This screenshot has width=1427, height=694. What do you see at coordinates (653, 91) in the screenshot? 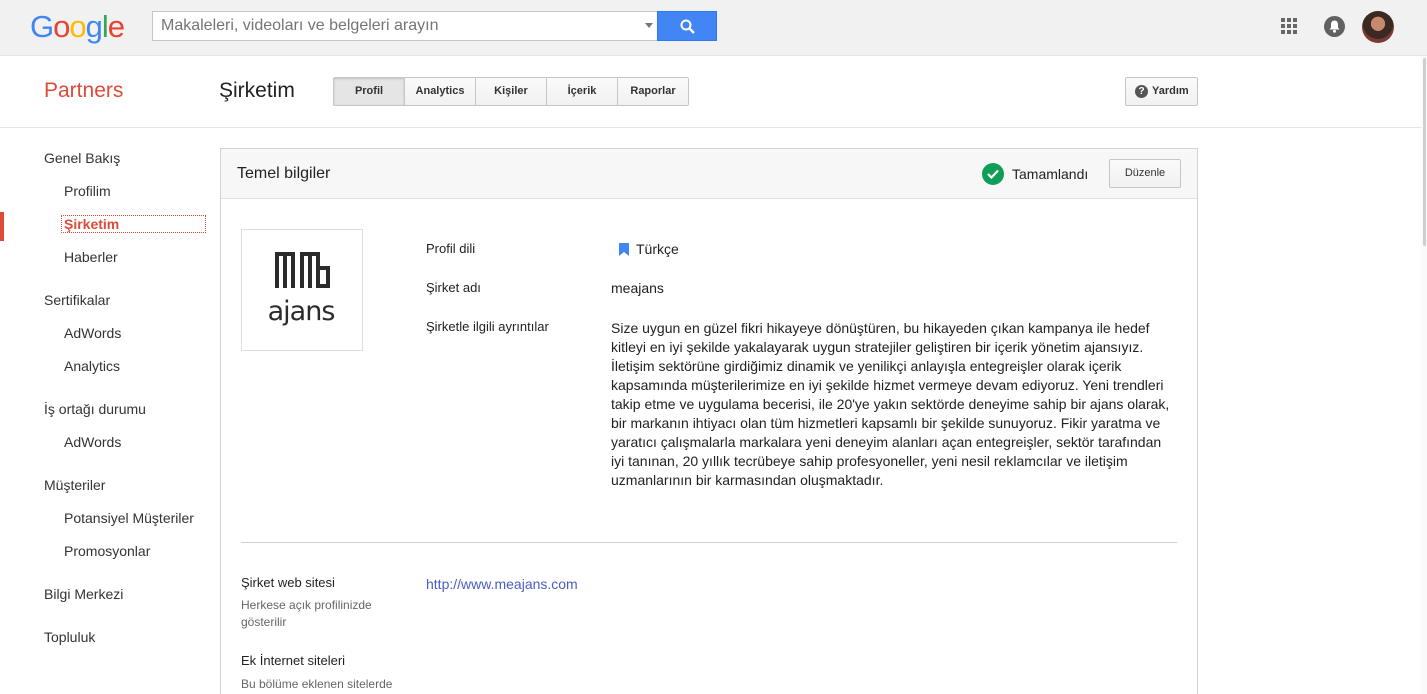
I see `tab-raporlar: Raporlar` at bounding box center [653, 91].